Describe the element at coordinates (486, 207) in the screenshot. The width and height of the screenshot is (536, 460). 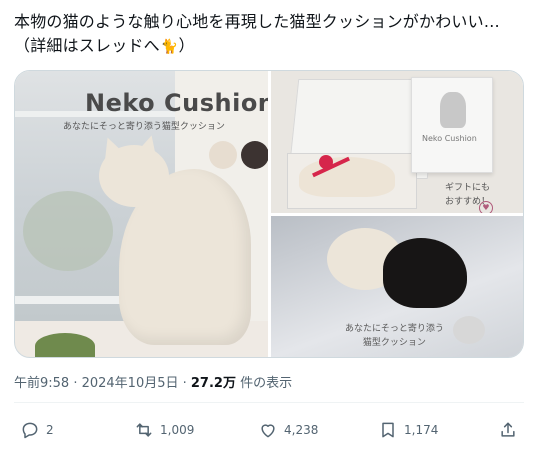
I see `heart-badge-icon: ♥` at that location.